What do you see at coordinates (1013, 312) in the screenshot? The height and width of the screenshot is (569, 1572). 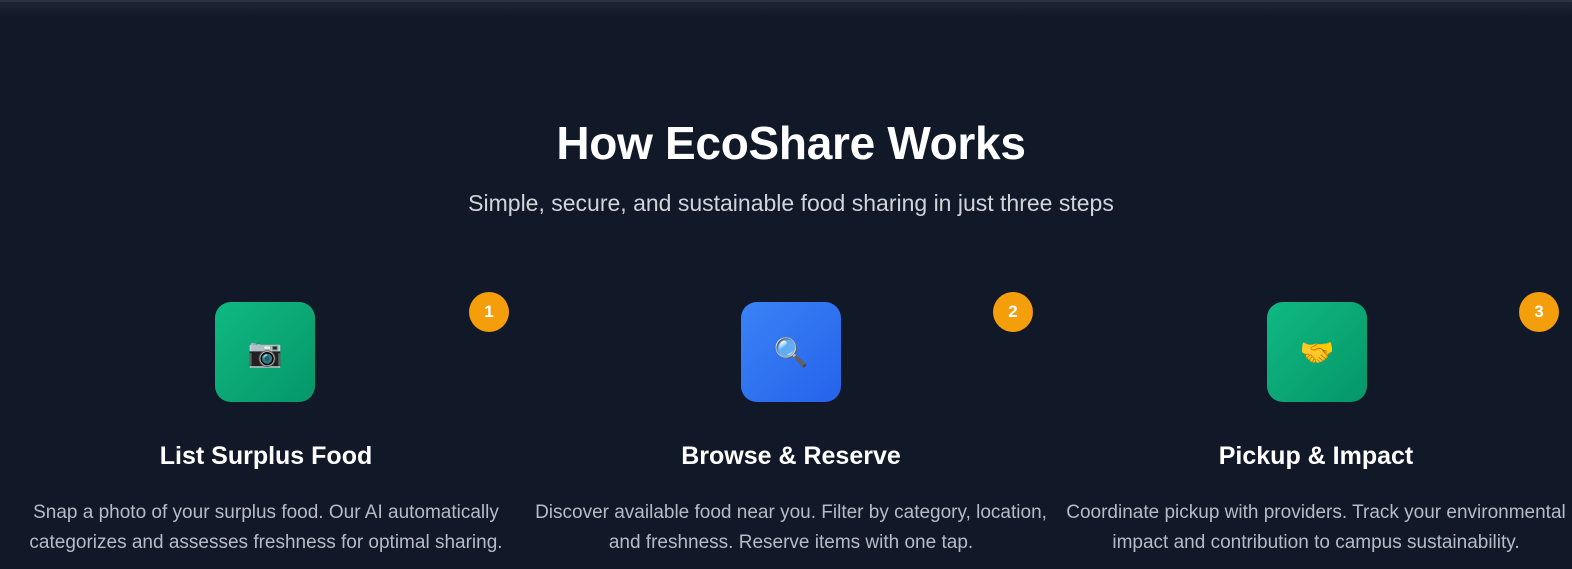 I see `step-number-badge: 2` at bounding box center [1013, 312].